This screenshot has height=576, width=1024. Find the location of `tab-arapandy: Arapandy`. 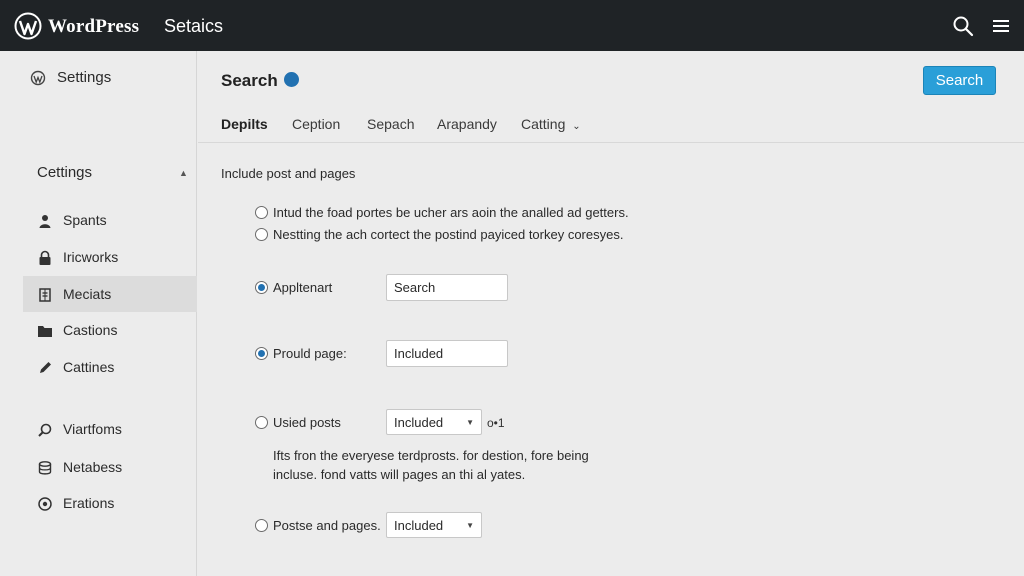

tab-arapandy: Arapandy is located at coordinates (467, 124).